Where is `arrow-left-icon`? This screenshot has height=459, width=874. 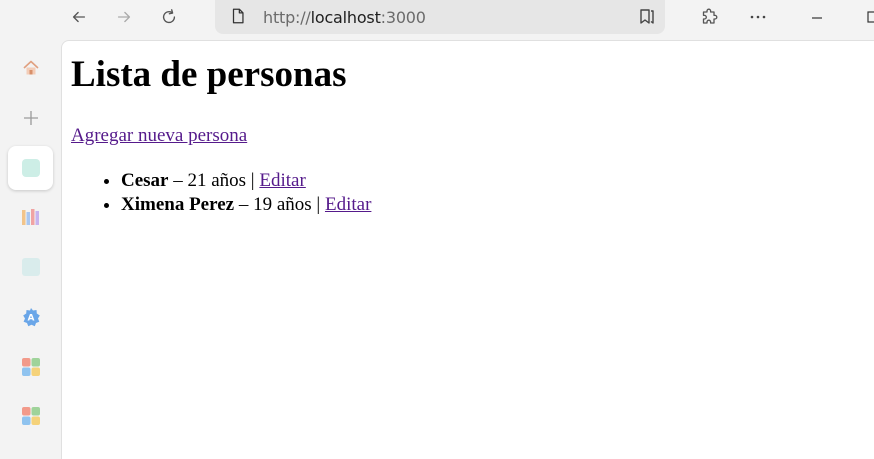 arrow-left-icon is located at coordinates (79, 17).